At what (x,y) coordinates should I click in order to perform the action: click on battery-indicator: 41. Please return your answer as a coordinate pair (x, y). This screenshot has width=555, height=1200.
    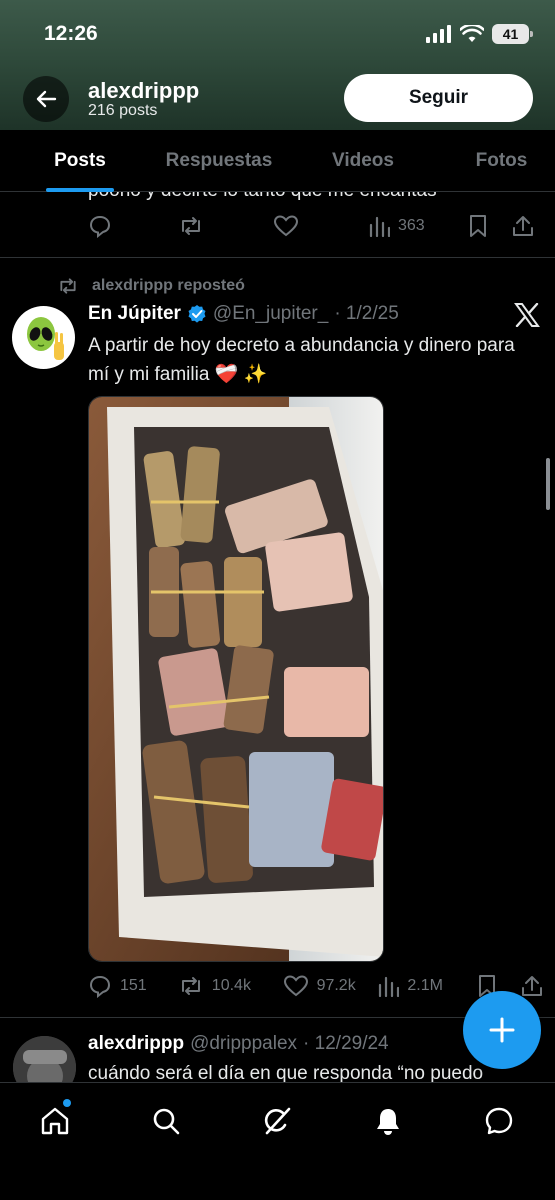
    Looking at the image, I should click on (512, 34).